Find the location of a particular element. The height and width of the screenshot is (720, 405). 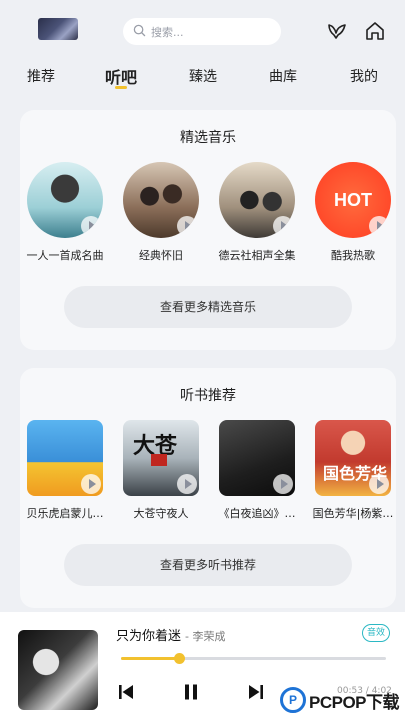

book-cover: 大苍 is located at coordinates (161, 458).